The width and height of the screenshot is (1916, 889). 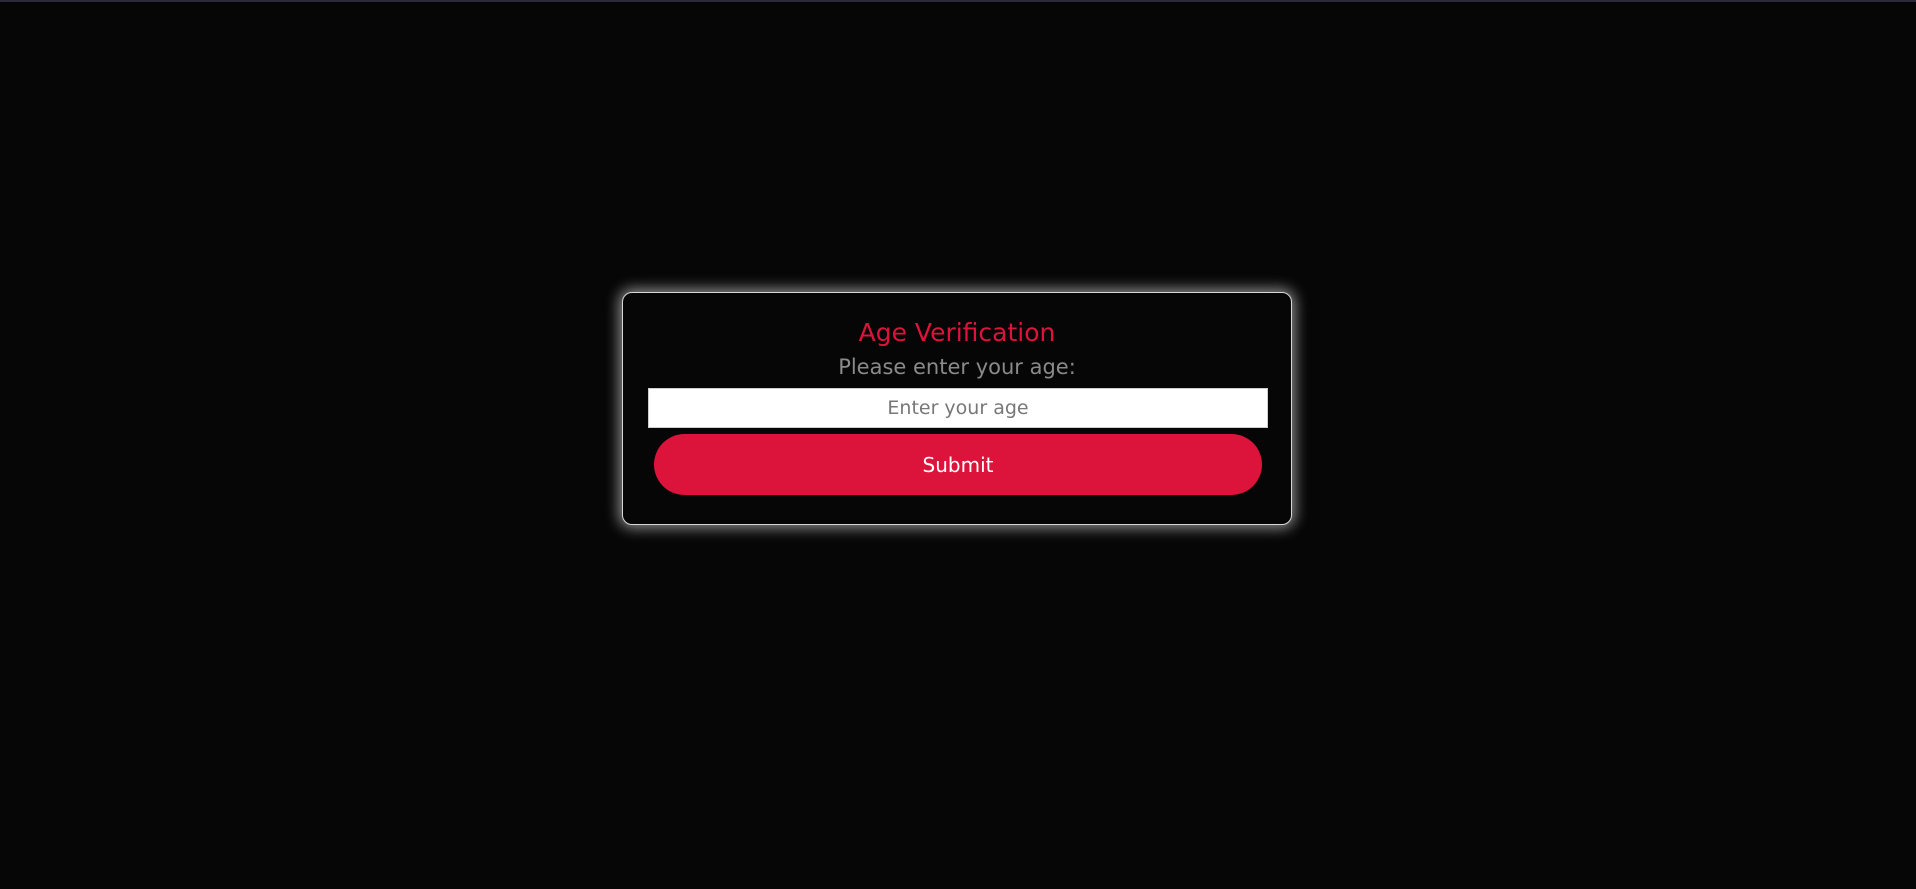 What do you see at coordinates (957, 332) in the screenshot?
I see `card-title: Age Verification` at bounding box center [957, 332].